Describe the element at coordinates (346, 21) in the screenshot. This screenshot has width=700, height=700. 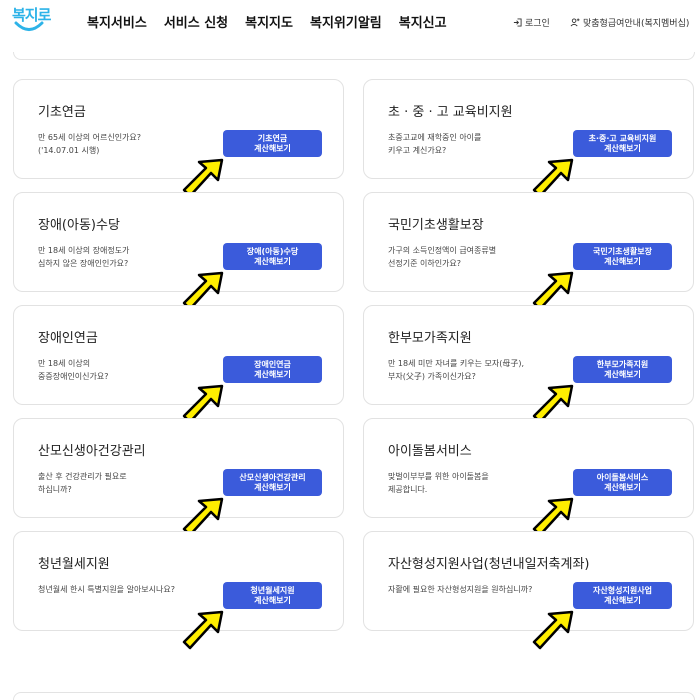
I see `nav-crisis-alert: 복지위기알림` at that location.